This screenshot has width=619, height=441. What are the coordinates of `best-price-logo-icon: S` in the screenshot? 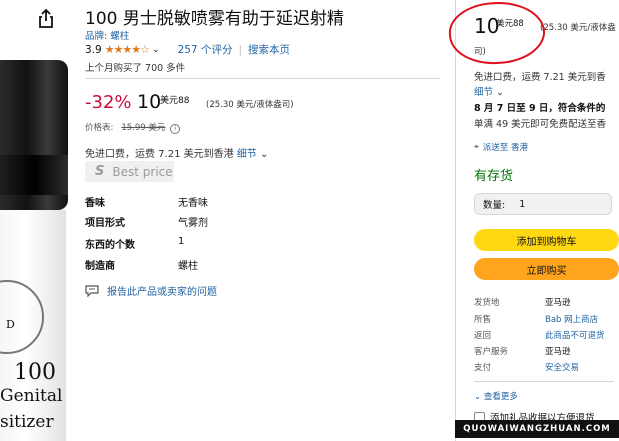 It's located at (100, 171).